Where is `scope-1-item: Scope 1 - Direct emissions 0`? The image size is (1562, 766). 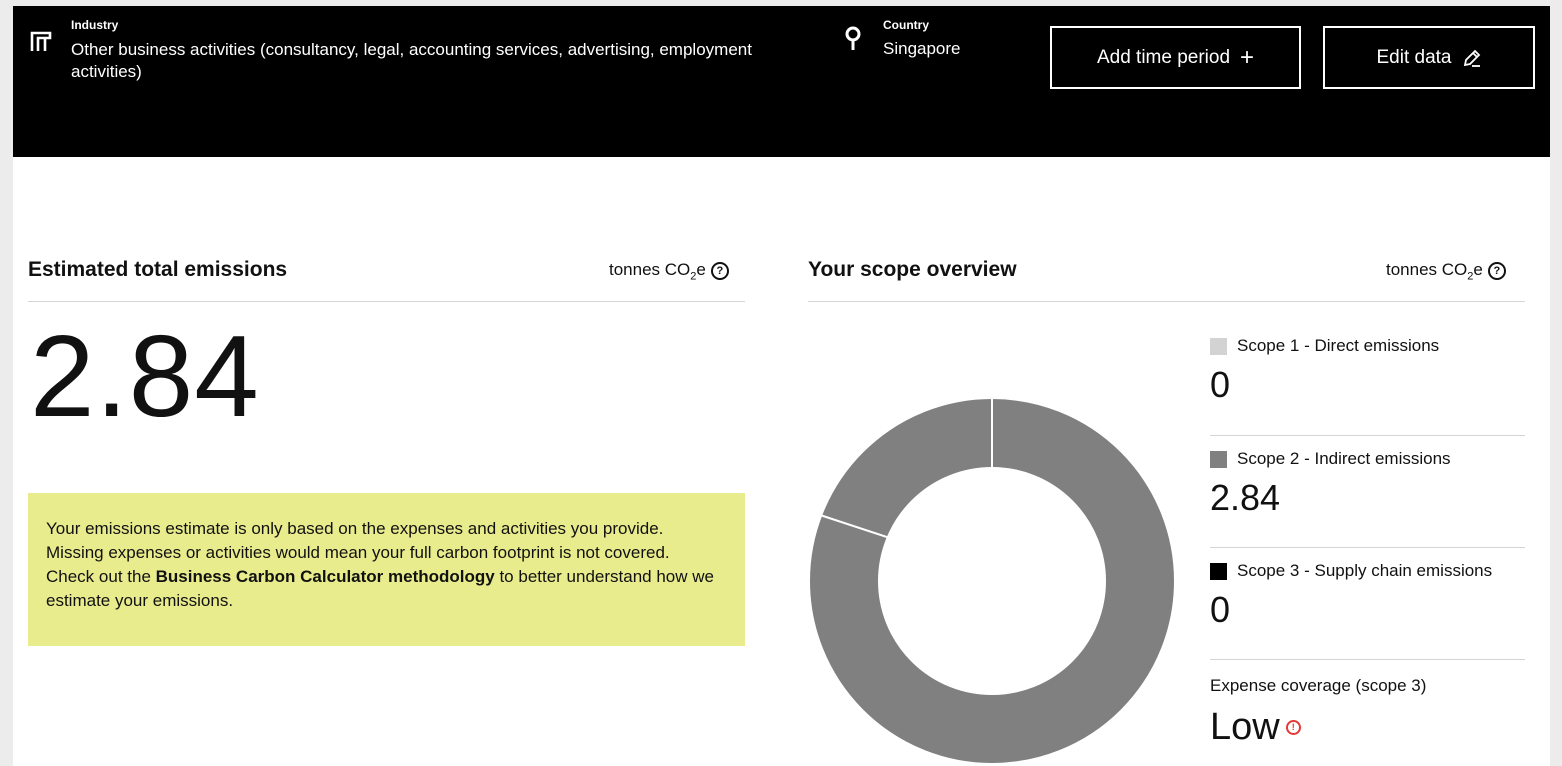
scope-1-item: Scope 1 - Direct emissions 0 is located at coordinates (1367, 371).